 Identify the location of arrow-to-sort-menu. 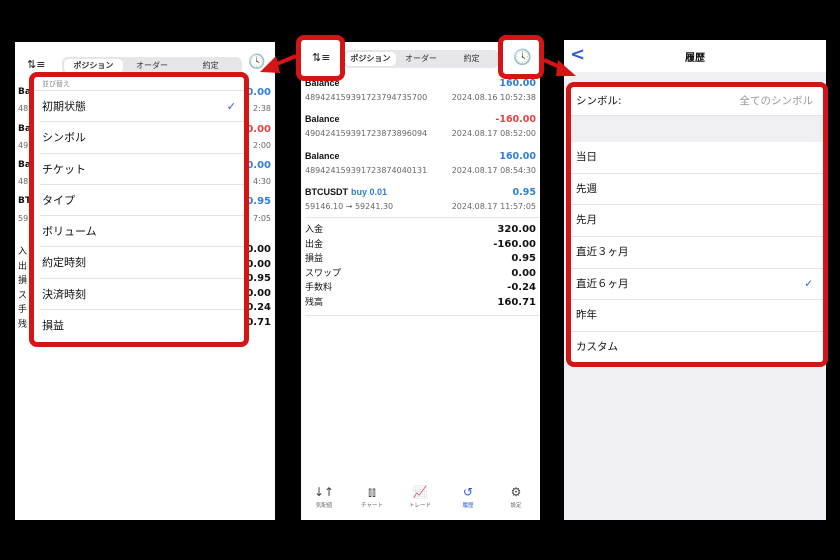
(278, 63).